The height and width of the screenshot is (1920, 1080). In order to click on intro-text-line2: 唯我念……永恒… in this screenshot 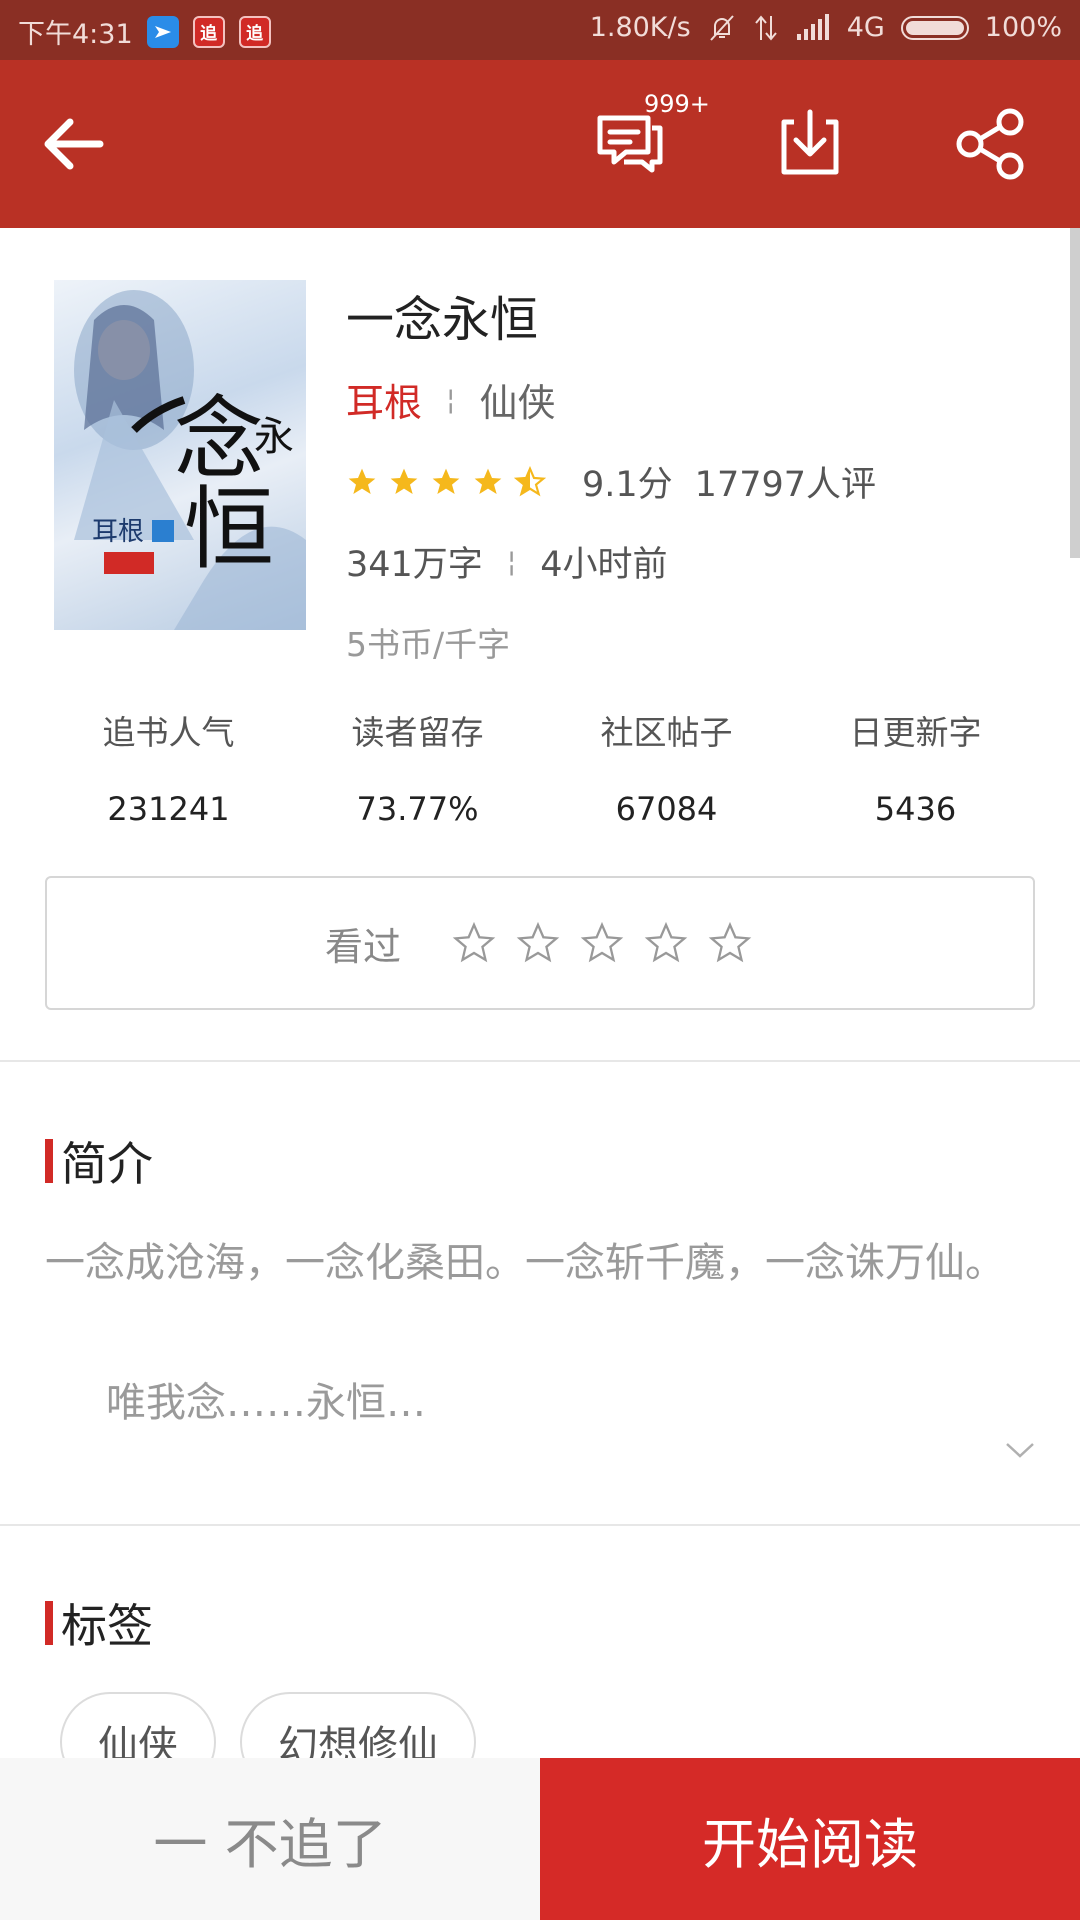, I will do `click(266, 1399)`.